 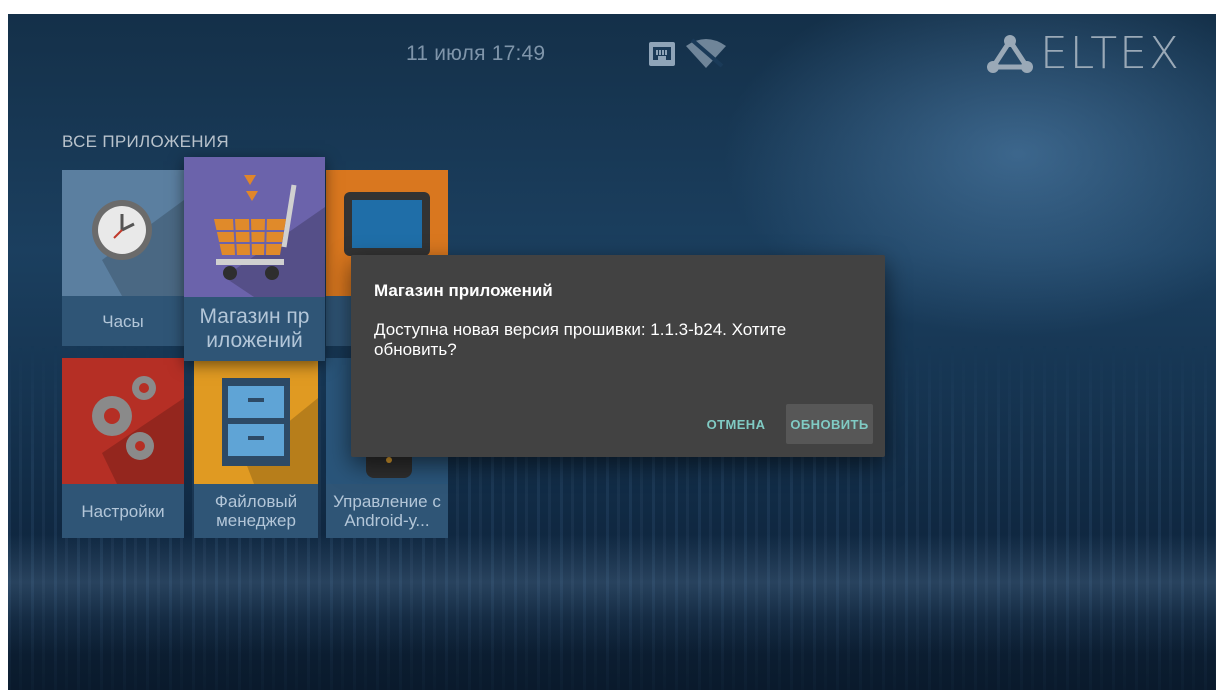 I want to click on app-label: Настройки, so click(x=123, y=511).